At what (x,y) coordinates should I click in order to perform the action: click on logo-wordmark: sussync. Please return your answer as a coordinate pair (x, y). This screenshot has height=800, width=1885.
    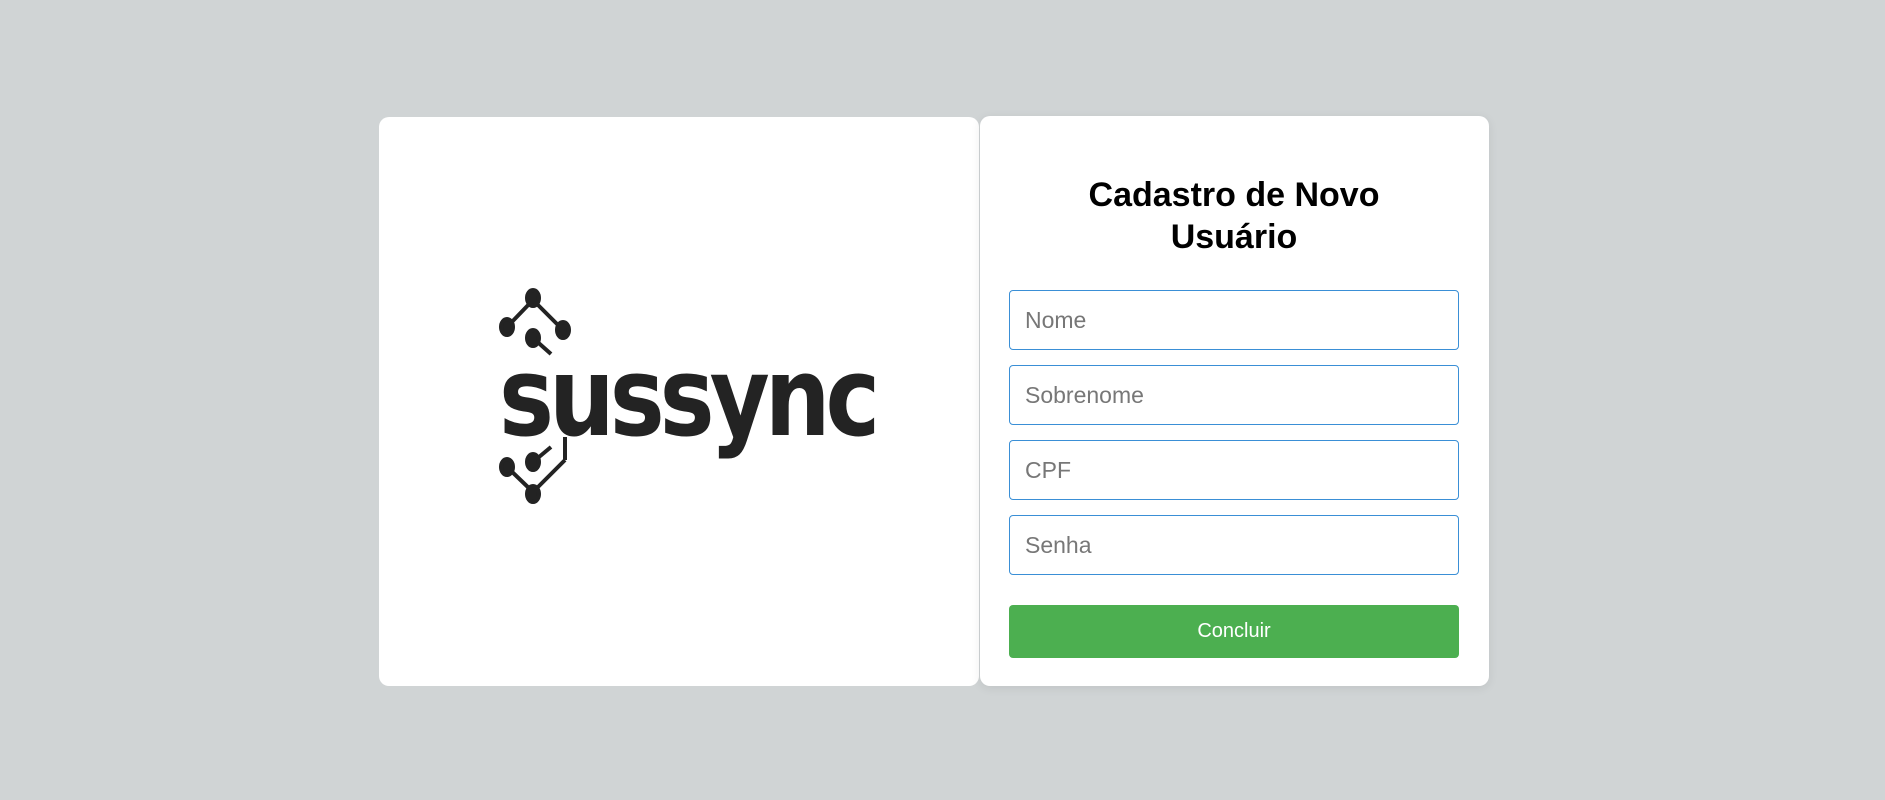
    Looking at the image, I should click on (689, 396).